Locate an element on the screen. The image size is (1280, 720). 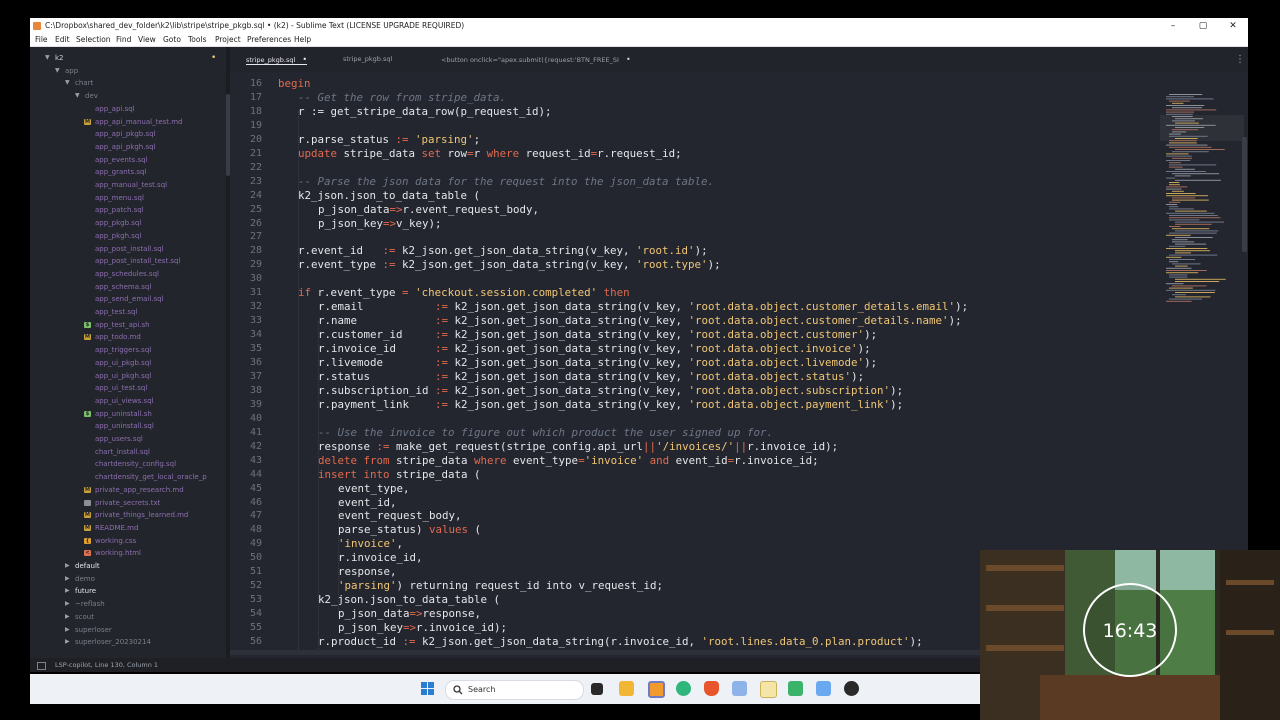
menu-preferences: Preferences is located at coordinates (269, 40).